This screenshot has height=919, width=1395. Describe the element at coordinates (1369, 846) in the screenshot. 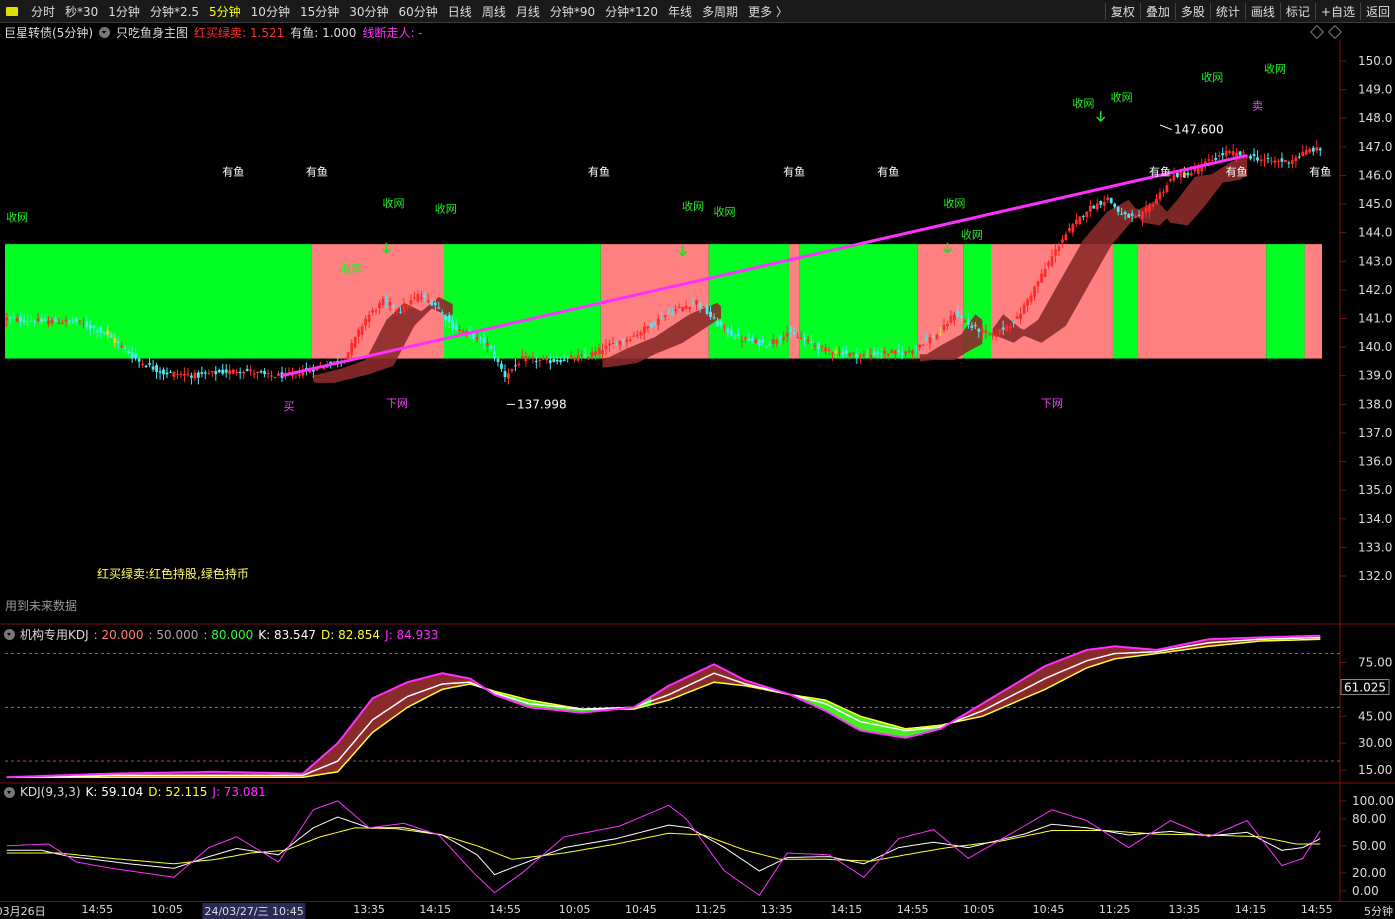

I see `y-tick-label: 50.00` at that location.